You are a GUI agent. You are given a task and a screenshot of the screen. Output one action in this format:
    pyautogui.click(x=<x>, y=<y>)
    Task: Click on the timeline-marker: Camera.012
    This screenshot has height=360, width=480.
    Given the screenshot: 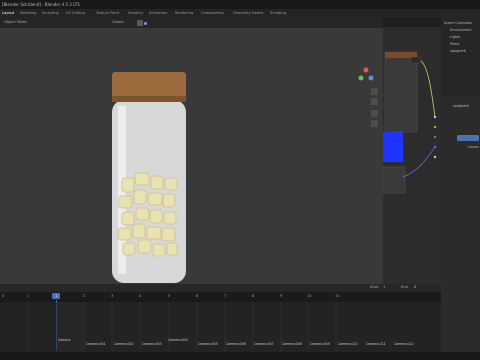 What is the action you would take?
    pyautogui.click(x=404, y=344)
    